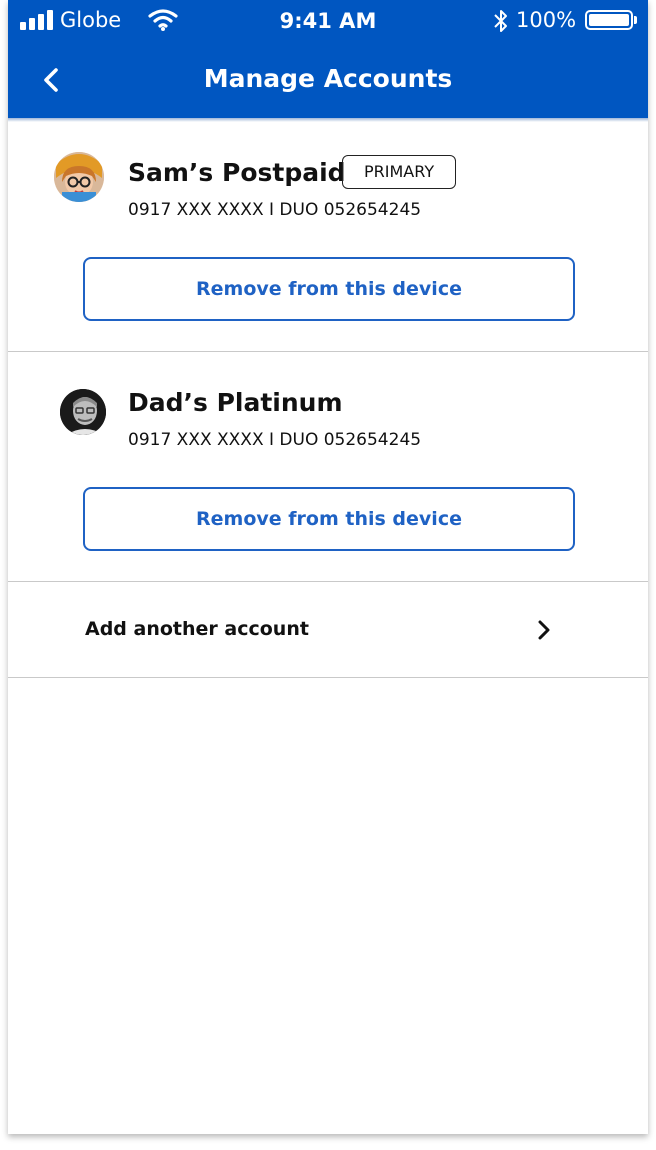 The width and height of the screenshot is (656, 1150). I want to click on bluetooth-icon, so click(500, 21).